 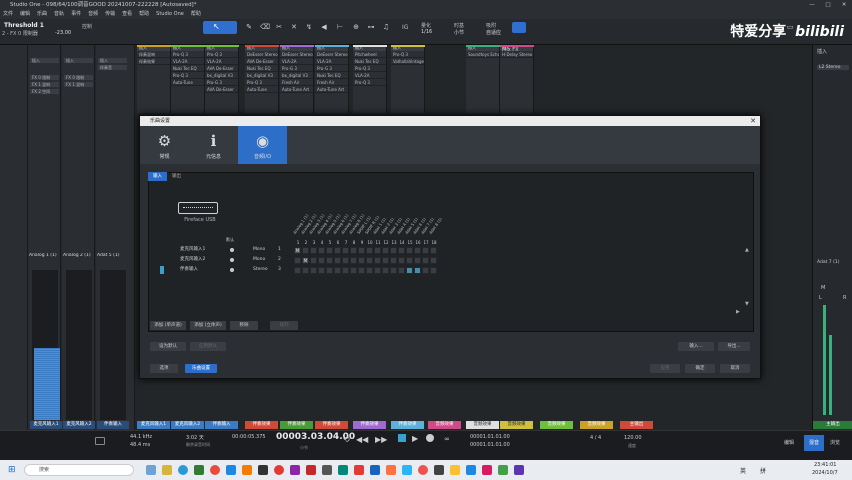 What do you see at coordinates (346, 439) in the screenshot?
I see `loop-icon: ⟲` at bounding box center [346, 439].